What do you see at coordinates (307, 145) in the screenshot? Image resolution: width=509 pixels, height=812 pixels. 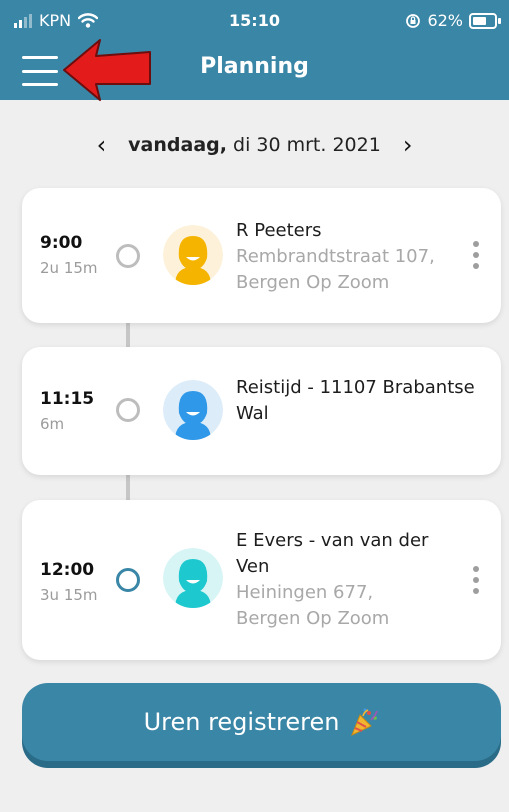 I see `date-label: di 30 mrt. 2021` at bounding box center [307, 145].